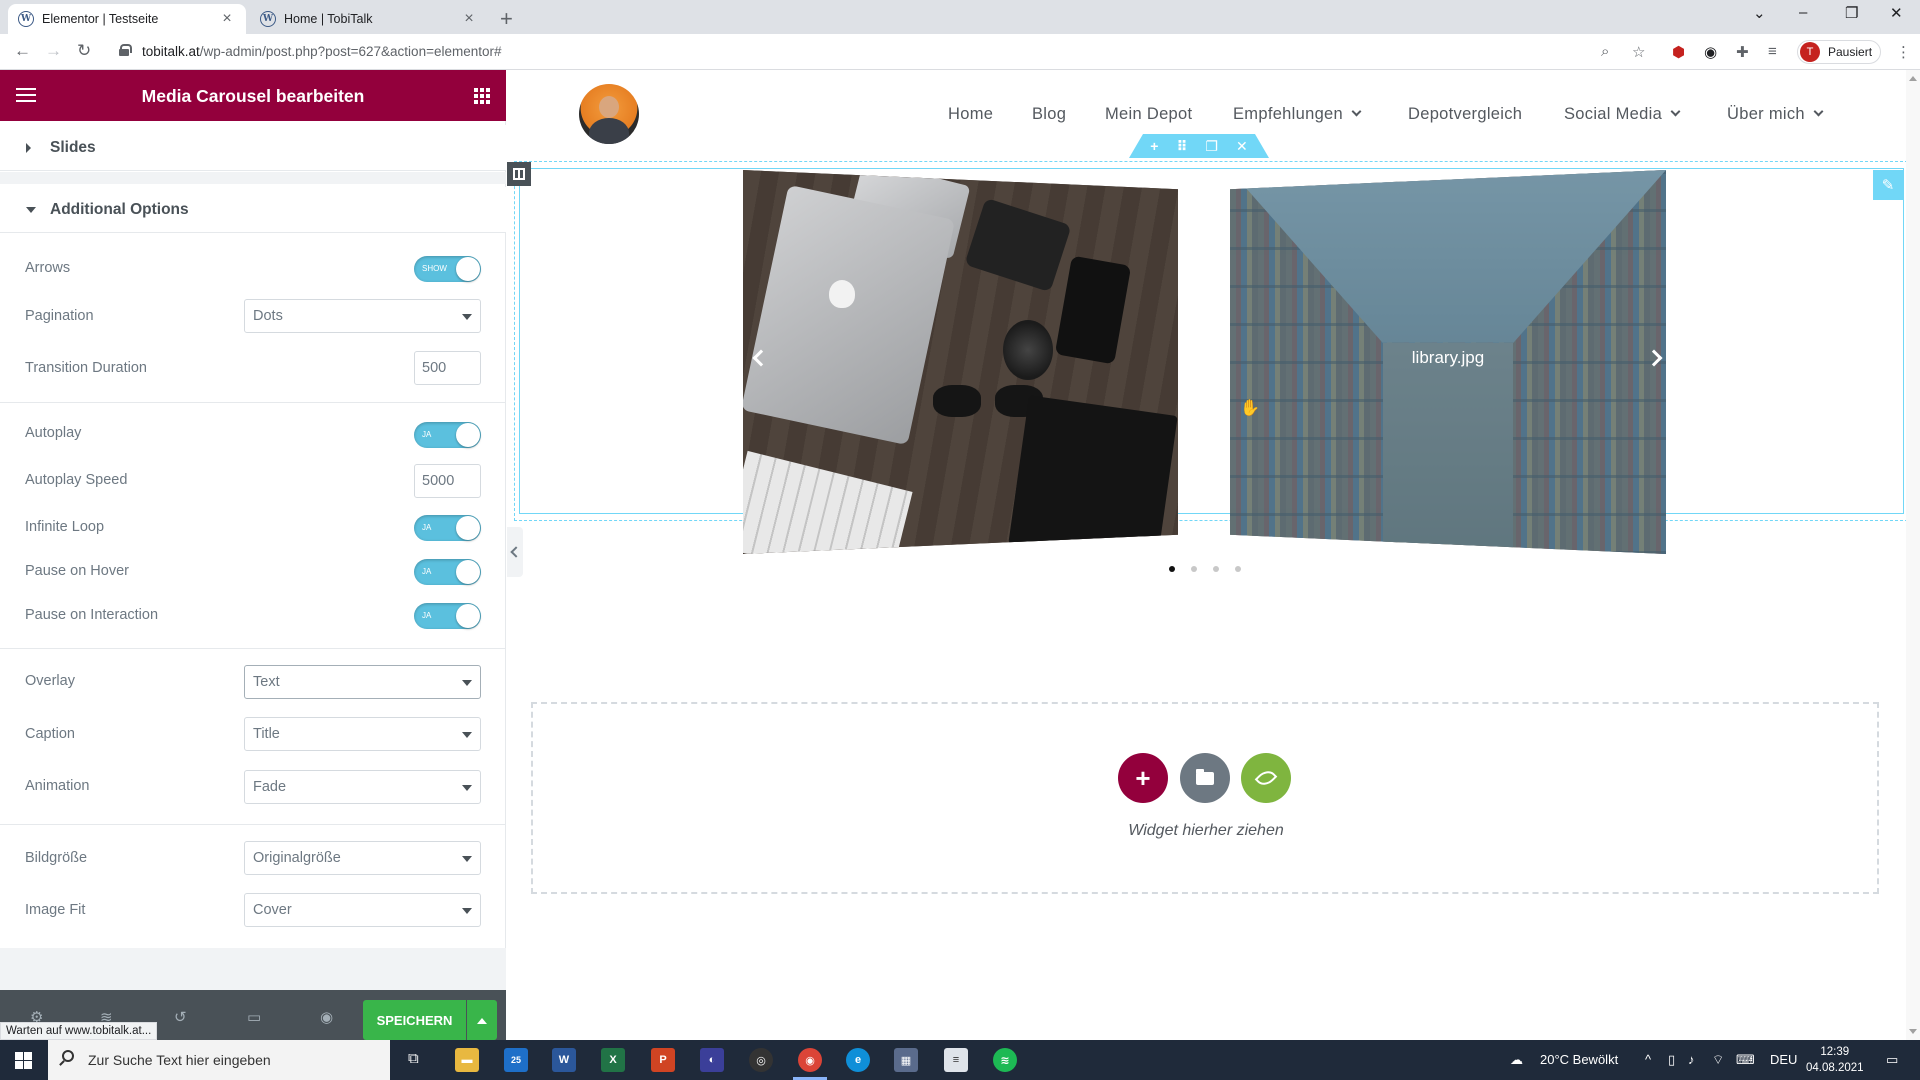  Describe the element at coordinates (1465, 114) in the screenshot. I see `menu-item-depotvergleich: Depotvergleich` at that location.